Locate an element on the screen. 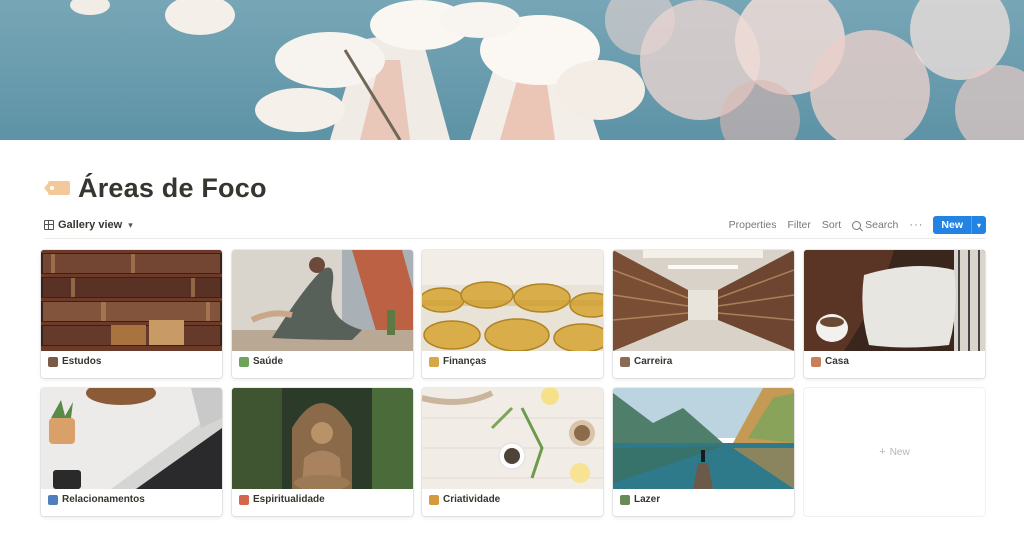  gallery-card-saude: Saúde is located at coordinates (322, 314).